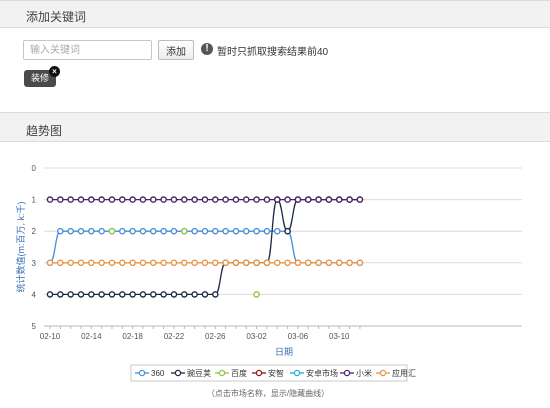 Image resolution: width=550 pixels, height=408 pixels. What do you see at coordinates (54, 71) in the screenshot?
I see `close-icon: ×` at bounding box center [54, 71].